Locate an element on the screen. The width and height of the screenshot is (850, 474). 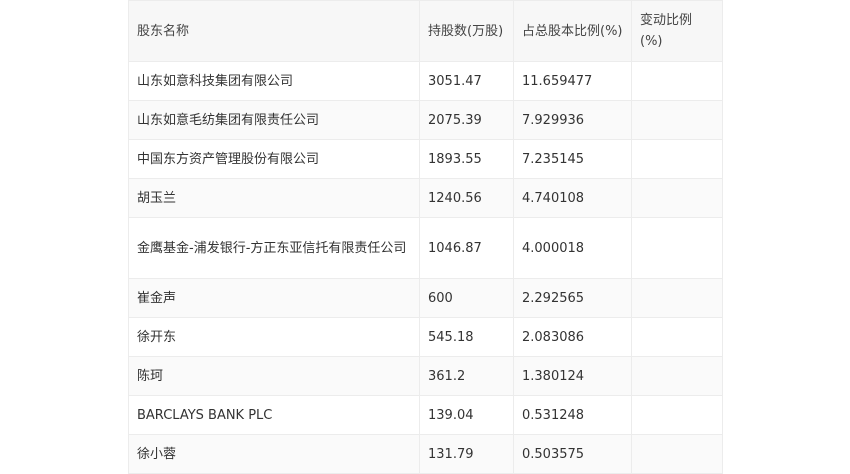
table-row: 陈珂 361.2 1.380124 is located at coordinates (425, 376).